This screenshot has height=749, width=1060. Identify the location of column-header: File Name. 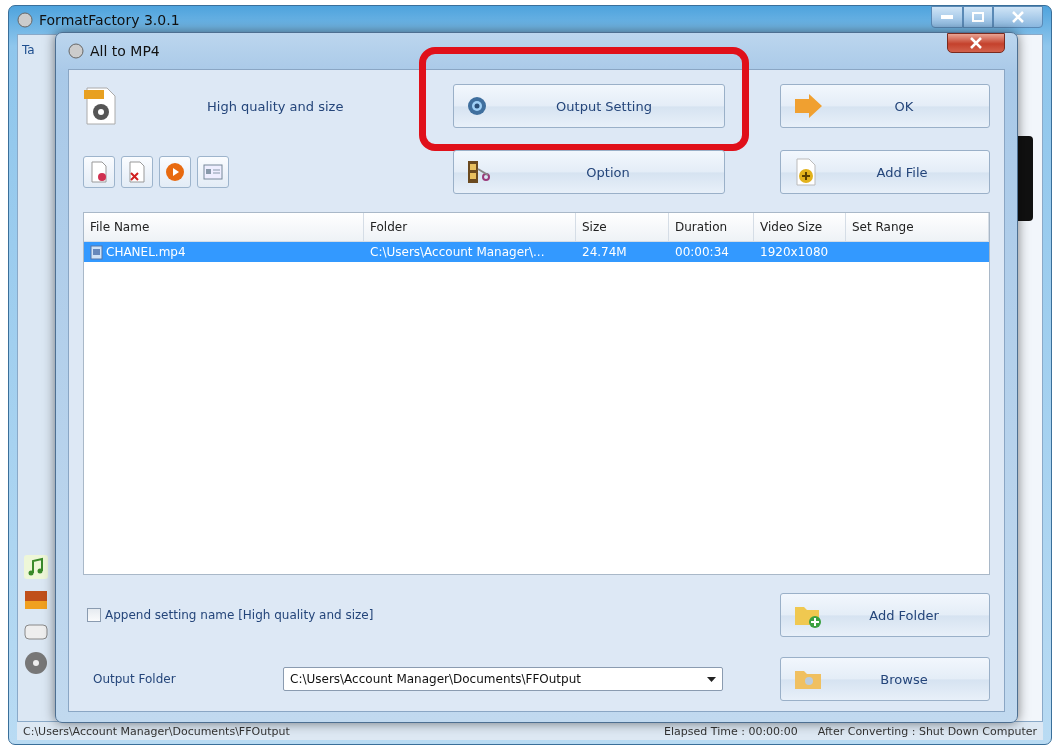
(224, 227).